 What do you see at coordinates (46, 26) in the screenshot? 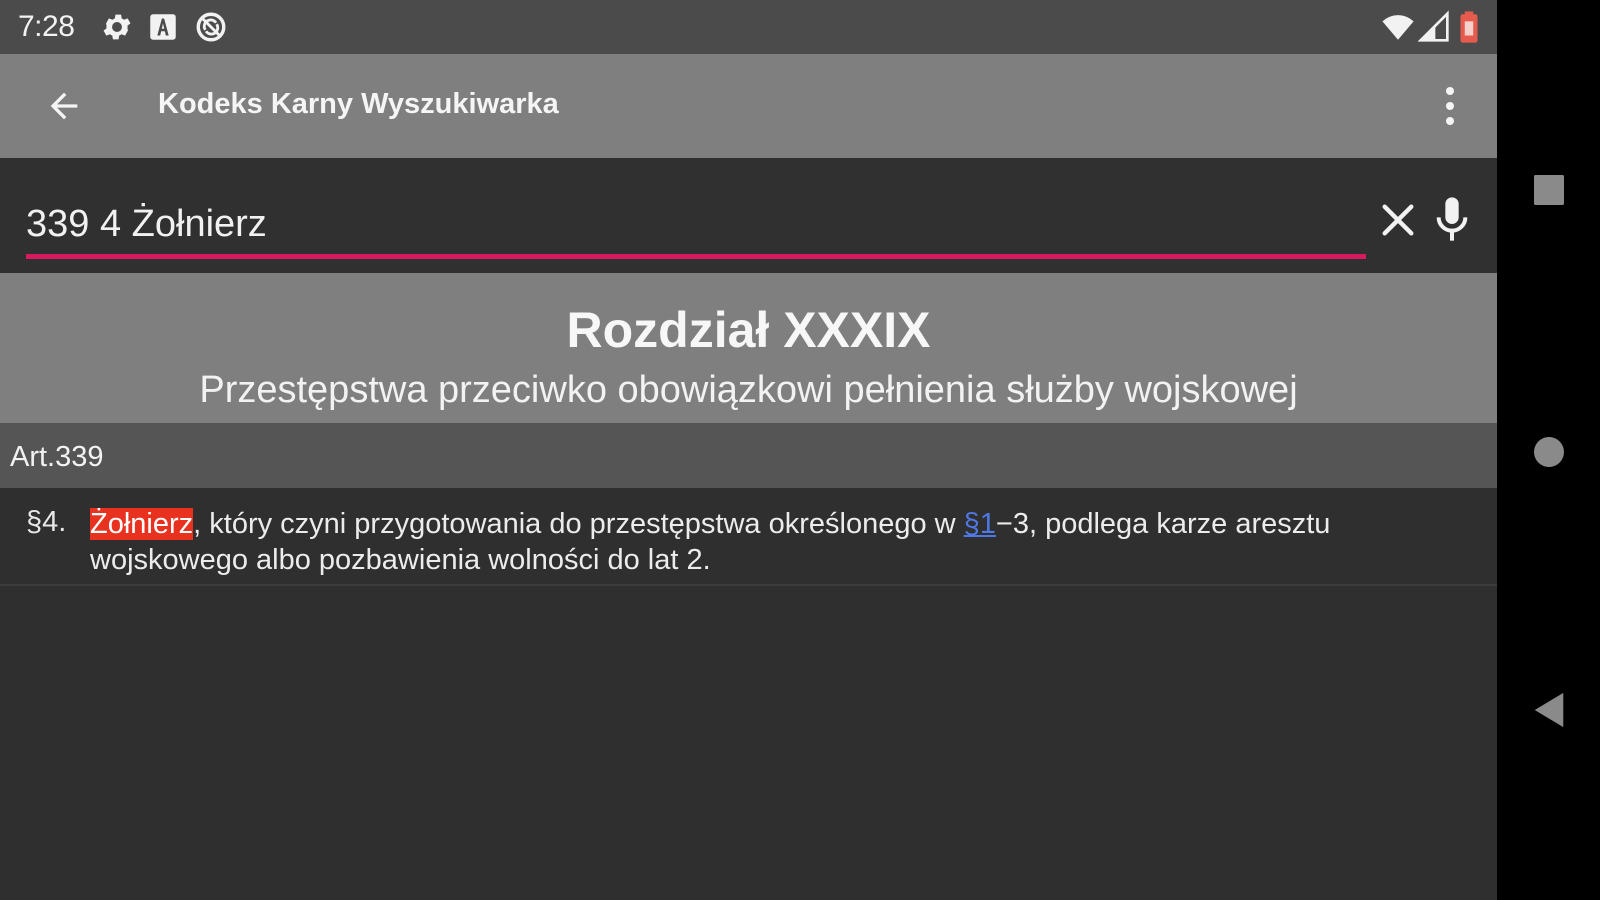
I see `status-time: 7:28` at bounding box center [46, 26].